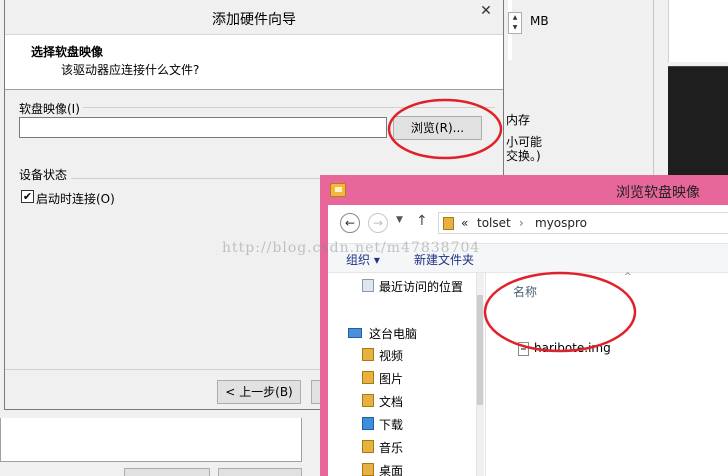  Describe the element at coordinates (523, 349) in the screenshot. I see `file-icon` at that location.